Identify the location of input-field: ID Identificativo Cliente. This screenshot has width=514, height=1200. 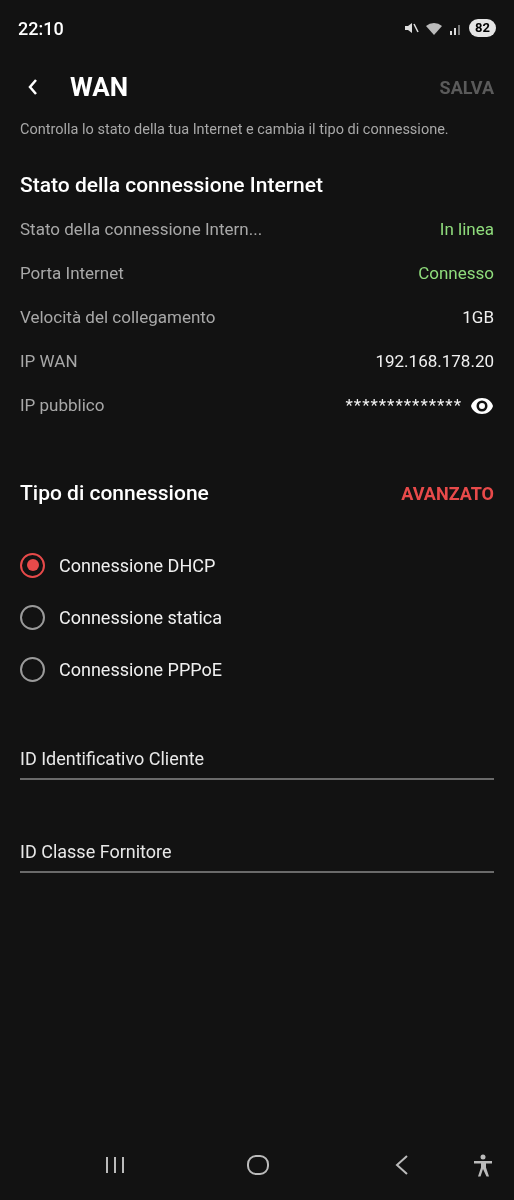
(257, 762).